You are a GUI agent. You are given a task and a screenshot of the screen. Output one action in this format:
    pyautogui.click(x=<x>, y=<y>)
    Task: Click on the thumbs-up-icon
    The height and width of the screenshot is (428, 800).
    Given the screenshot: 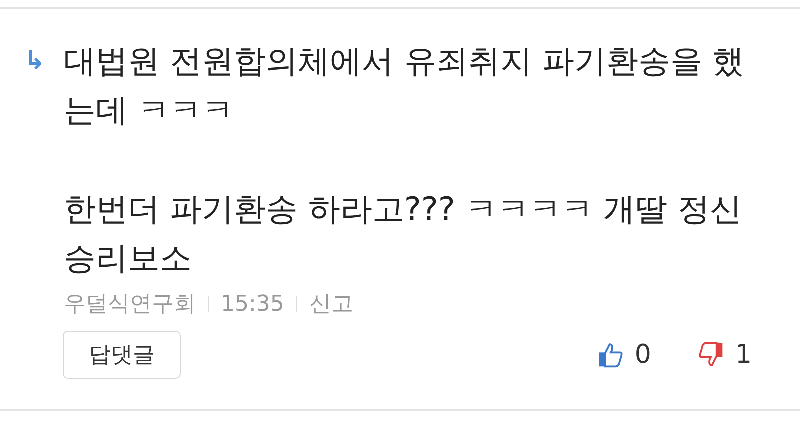 What is the action you would take?
    pyautogui.click(x=610, y=355)
    